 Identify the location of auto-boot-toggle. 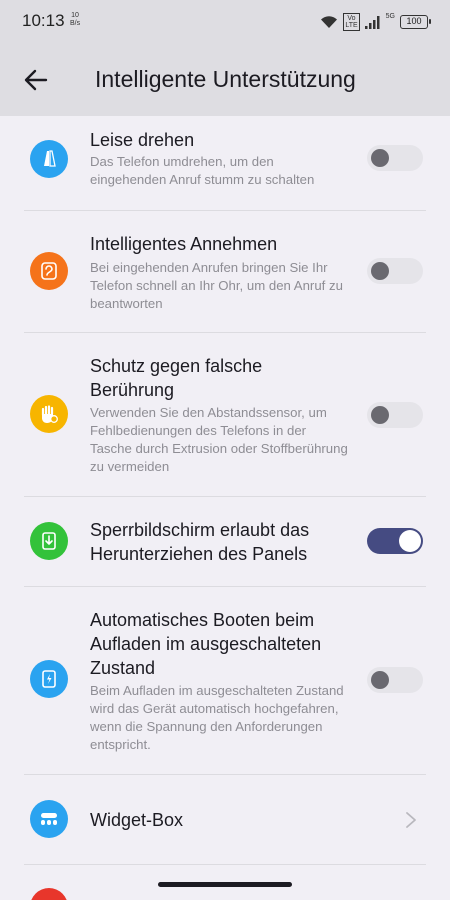
(395, 680).